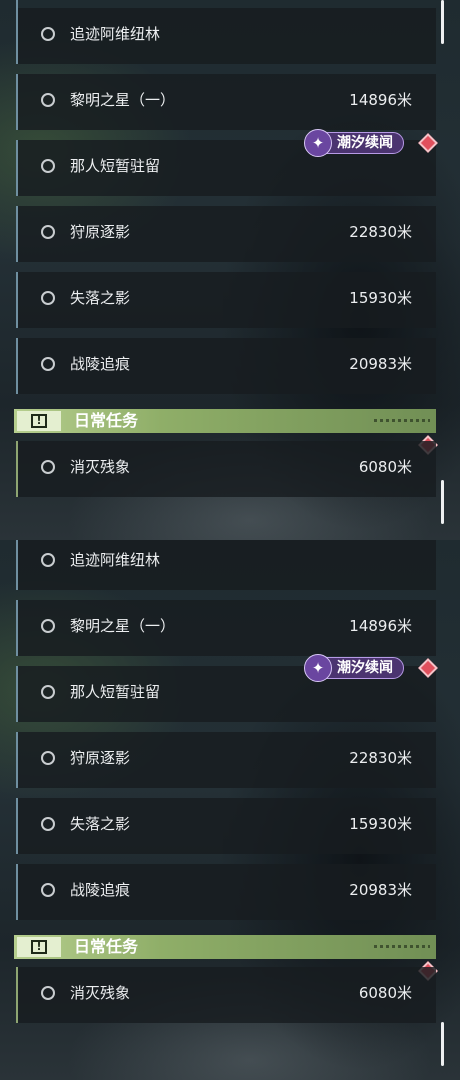 Image resolution: width=460 pixels, height=1080 pixels. What do you see at coordinates (17, 4) in the screenshot?
I see `list-edge` at bounding box center [17, 4].